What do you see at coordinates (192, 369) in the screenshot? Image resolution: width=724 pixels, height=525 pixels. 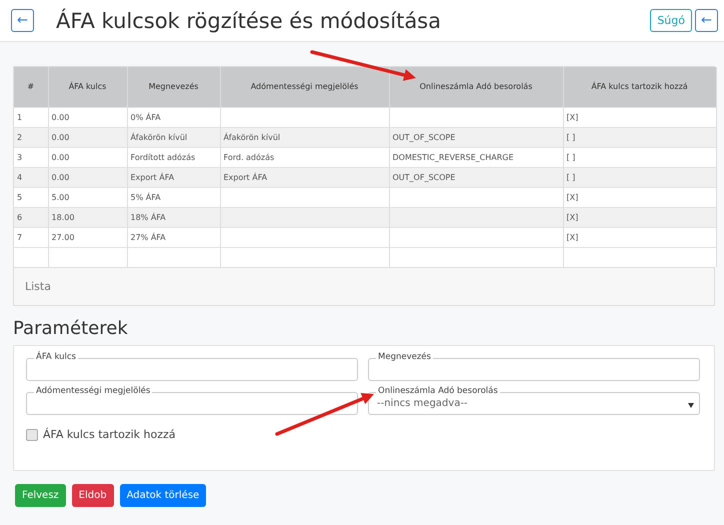 I see `input-field` at bounding box center [192, 369].